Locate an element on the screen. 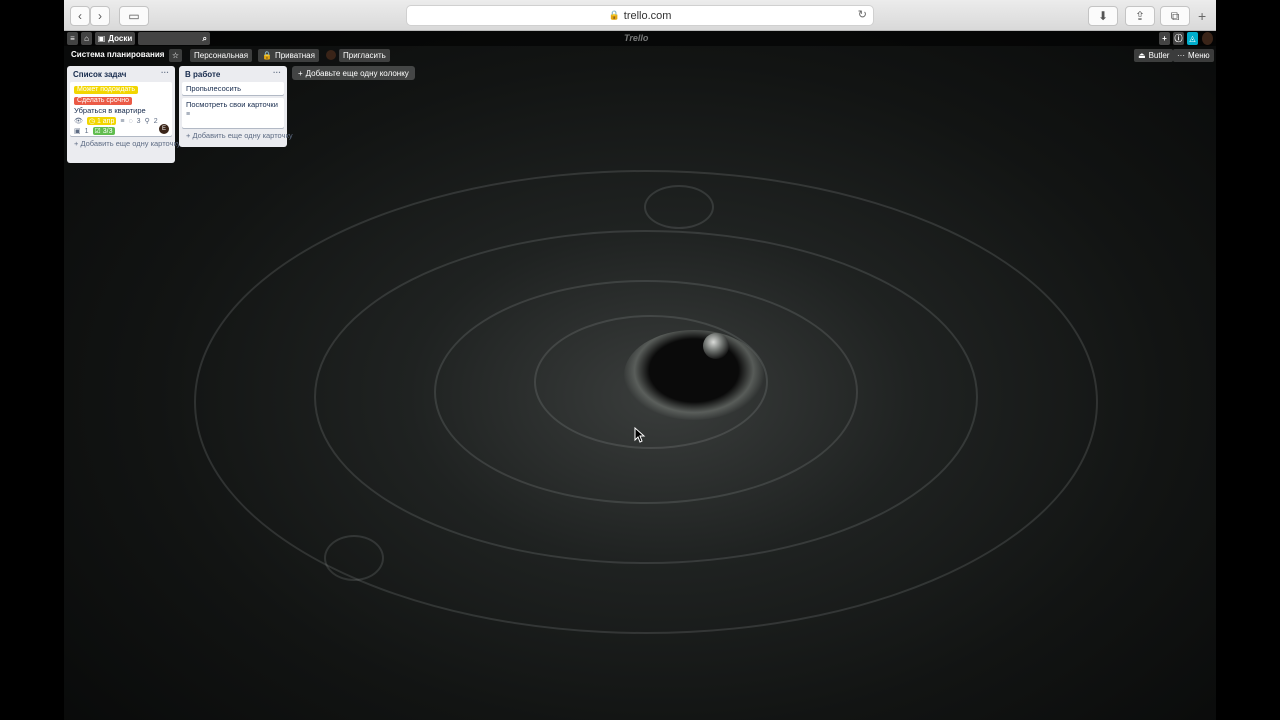  back-button: ‹ is located at coordinates (80, 16).